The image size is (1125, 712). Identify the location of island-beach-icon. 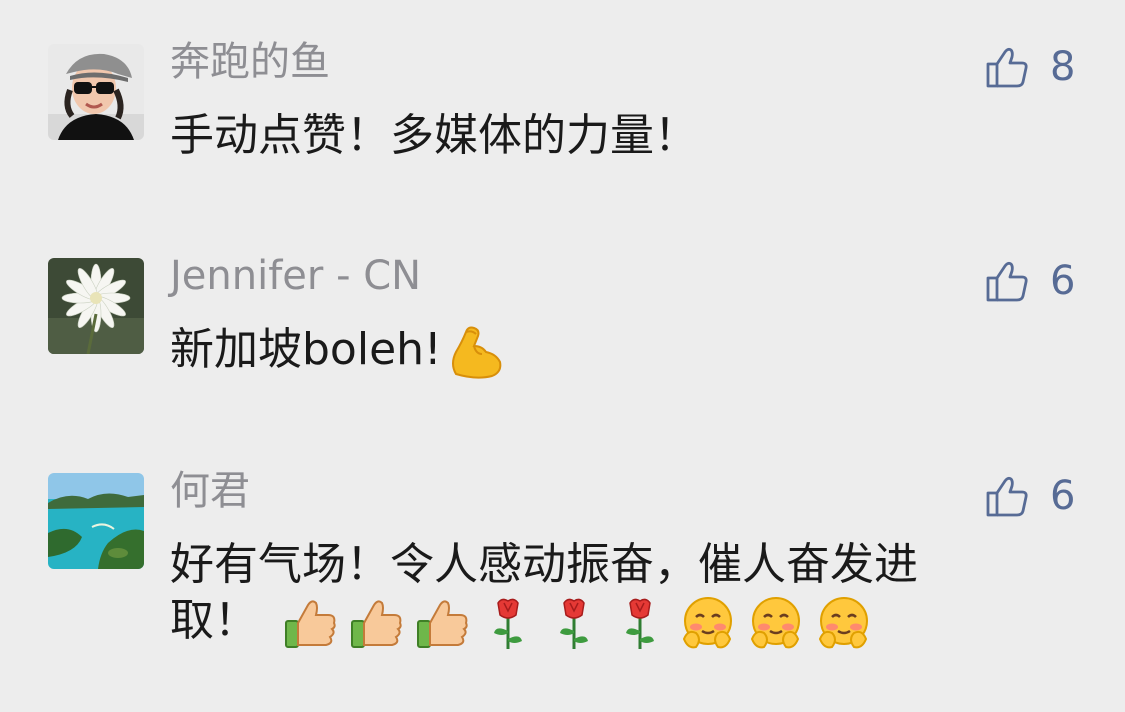
(96, 521).